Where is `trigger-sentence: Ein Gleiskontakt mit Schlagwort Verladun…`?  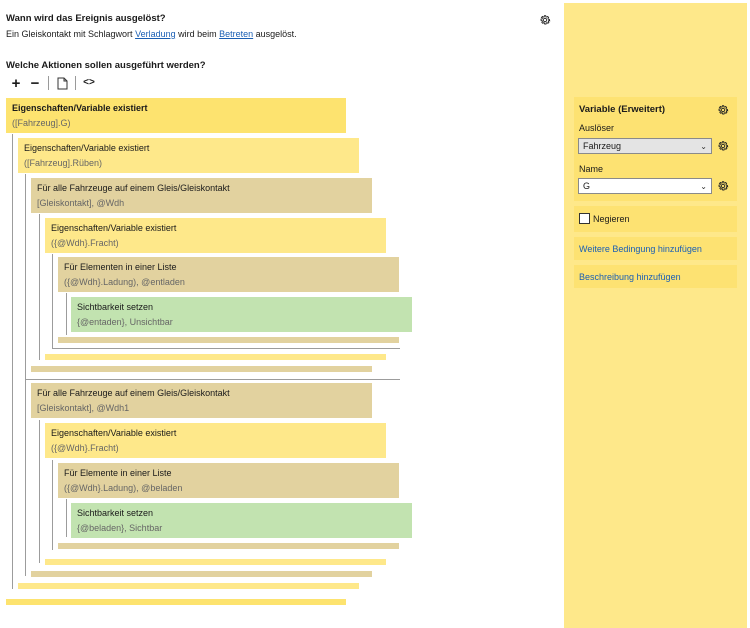
trigger-sentence: Ein Gleiskontakt mit Schlagwort Verladun… is located at coordinates (151, 34).